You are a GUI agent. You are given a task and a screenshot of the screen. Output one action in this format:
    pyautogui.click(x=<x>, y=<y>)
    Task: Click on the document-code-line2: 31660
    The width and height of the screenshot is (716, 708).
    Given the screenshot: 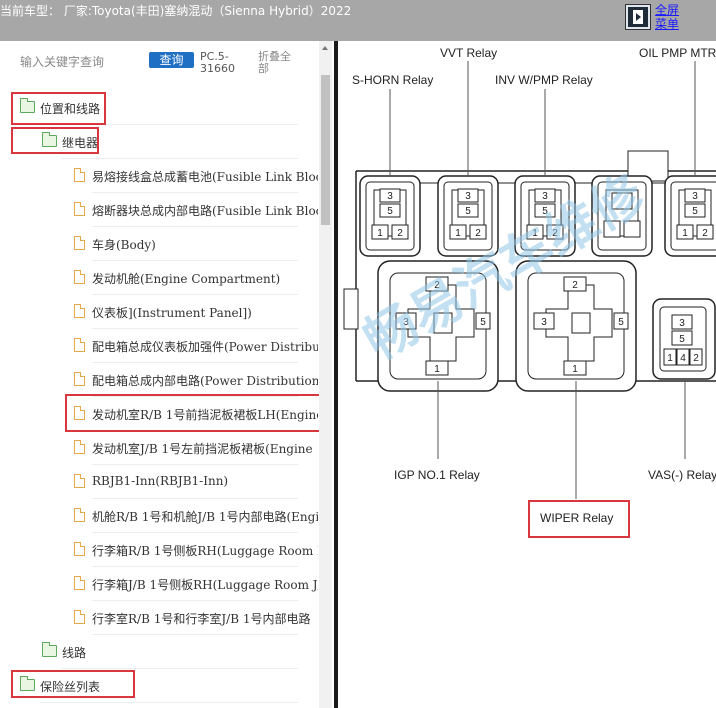 What is the action you would take?
    pyautogui.click(x=217, y=68)
    